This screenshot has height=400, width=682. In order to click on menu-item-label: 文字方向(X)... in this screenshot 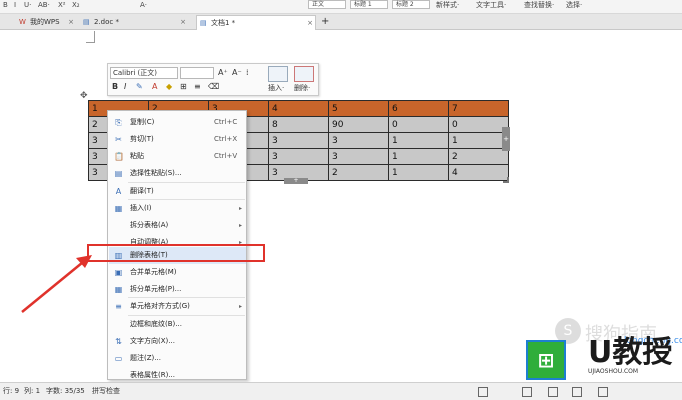, I will do `click(152, 341)`.